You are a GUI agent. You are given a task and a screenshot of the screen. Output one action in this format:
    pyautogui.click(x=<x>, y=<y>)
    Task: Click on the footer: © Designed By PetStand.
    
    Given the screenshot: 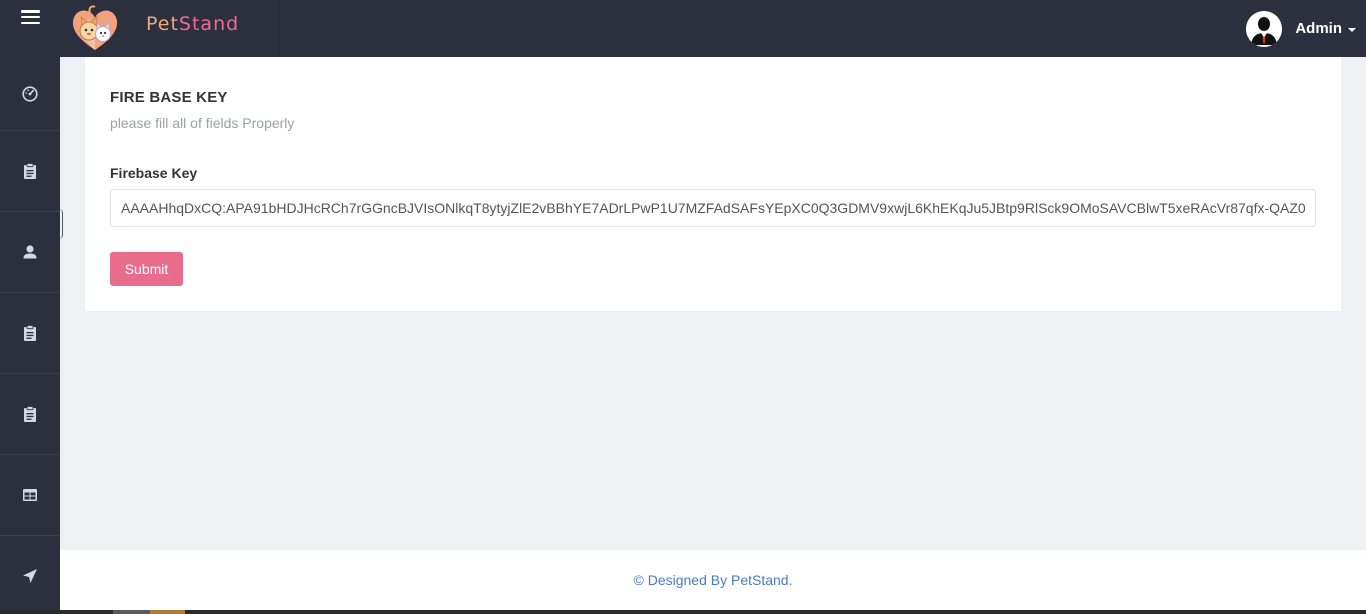 What is the action you would take?
    pyautogui.click(x=713, y=580)
    